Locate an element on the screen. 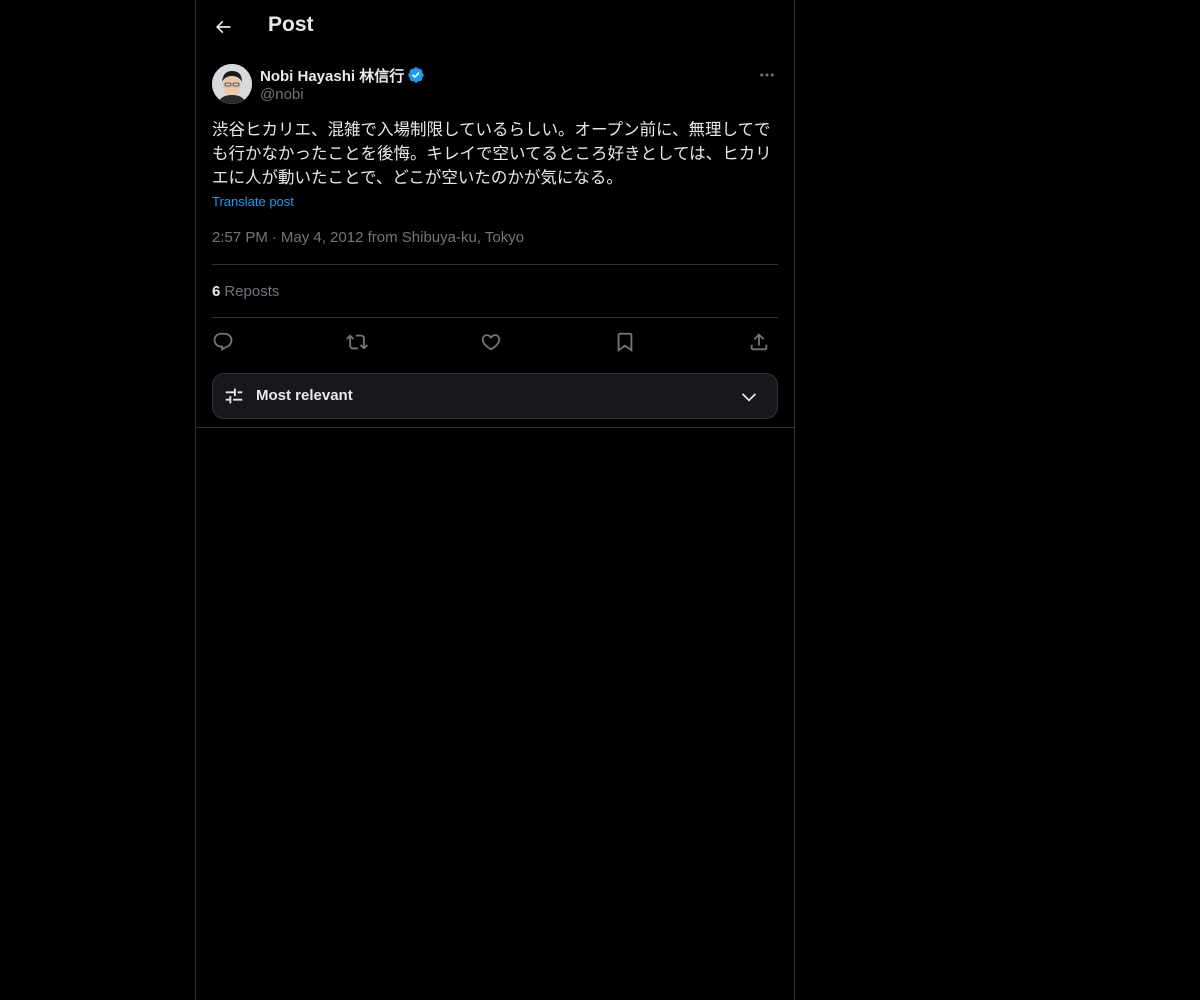 Image resolution: width=1200 pixels, height=1000 pixels. more-options-button is located at coordinates (767, 75).